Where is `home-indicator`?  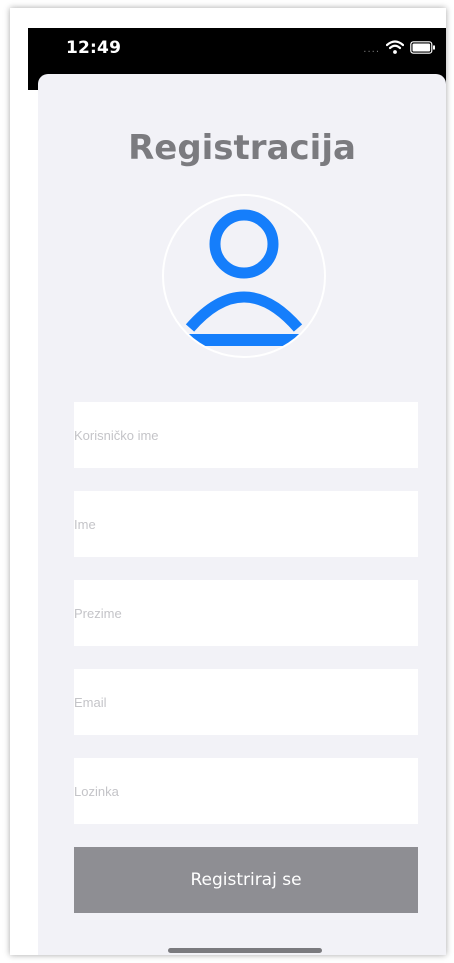 home-indicator is located at coordinates (245, 950).